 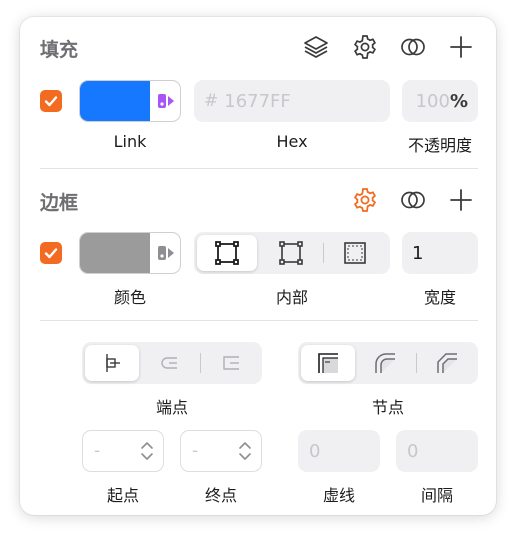 What do you see at coordinates (458, 101) in the screenshot?
I see `opacity-unit: %` at bounding box center [458, 101].